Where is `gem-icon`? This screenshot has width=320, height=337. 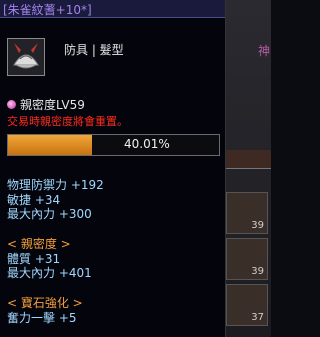
gem-icon is located at coordinates (11, 104).